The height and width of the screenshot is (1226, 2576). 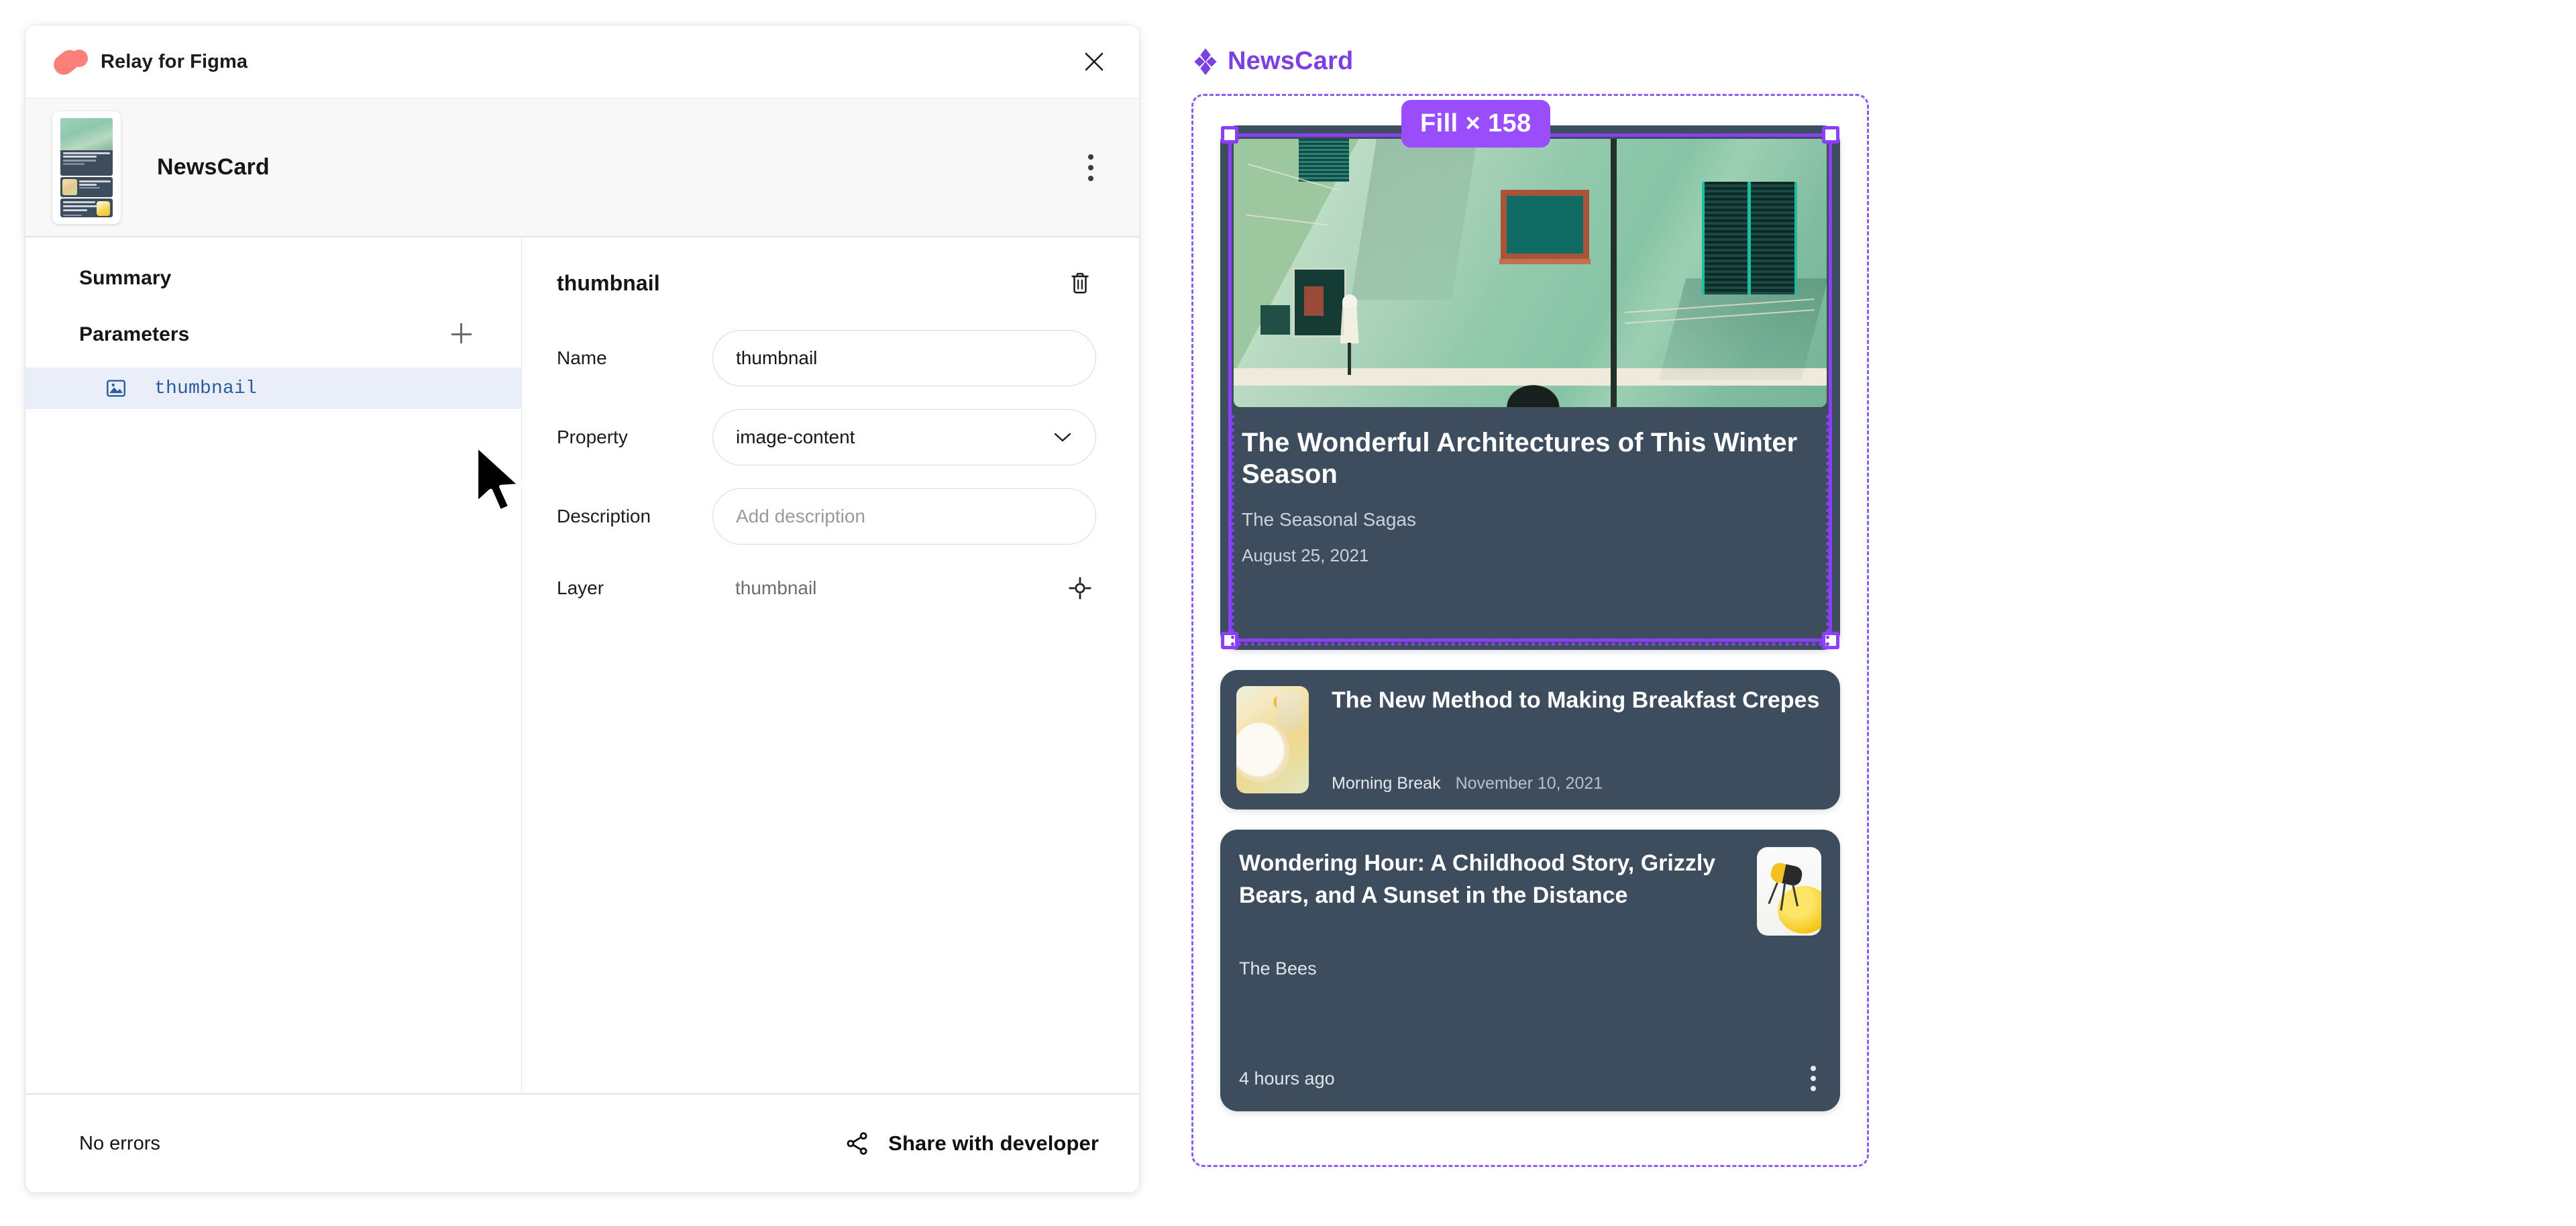 What do you see at coordinates (1529, 783) in the screenshot?
I see `news-card-2-date: November 10, 2021` at bounding box center [1529, 783].